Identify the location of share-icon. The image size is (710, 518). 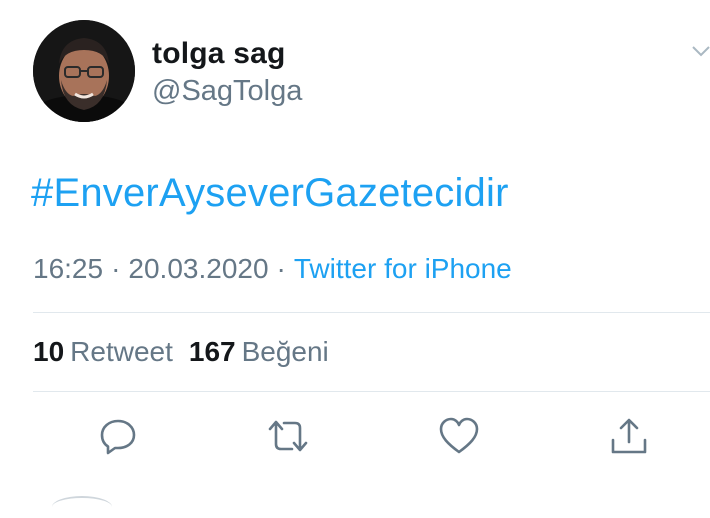
(629, 436).